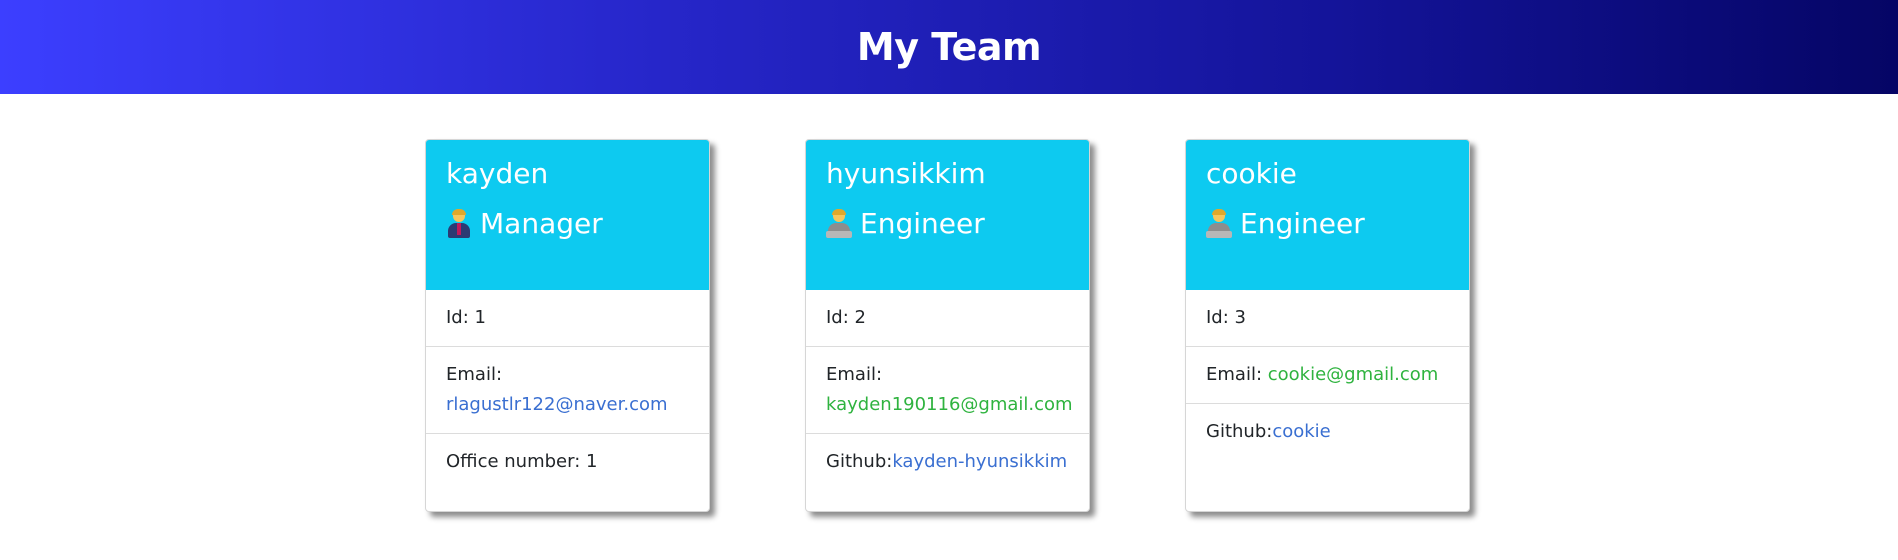  I want to click on employee-name: hyunsikkim, so click(906, 173).